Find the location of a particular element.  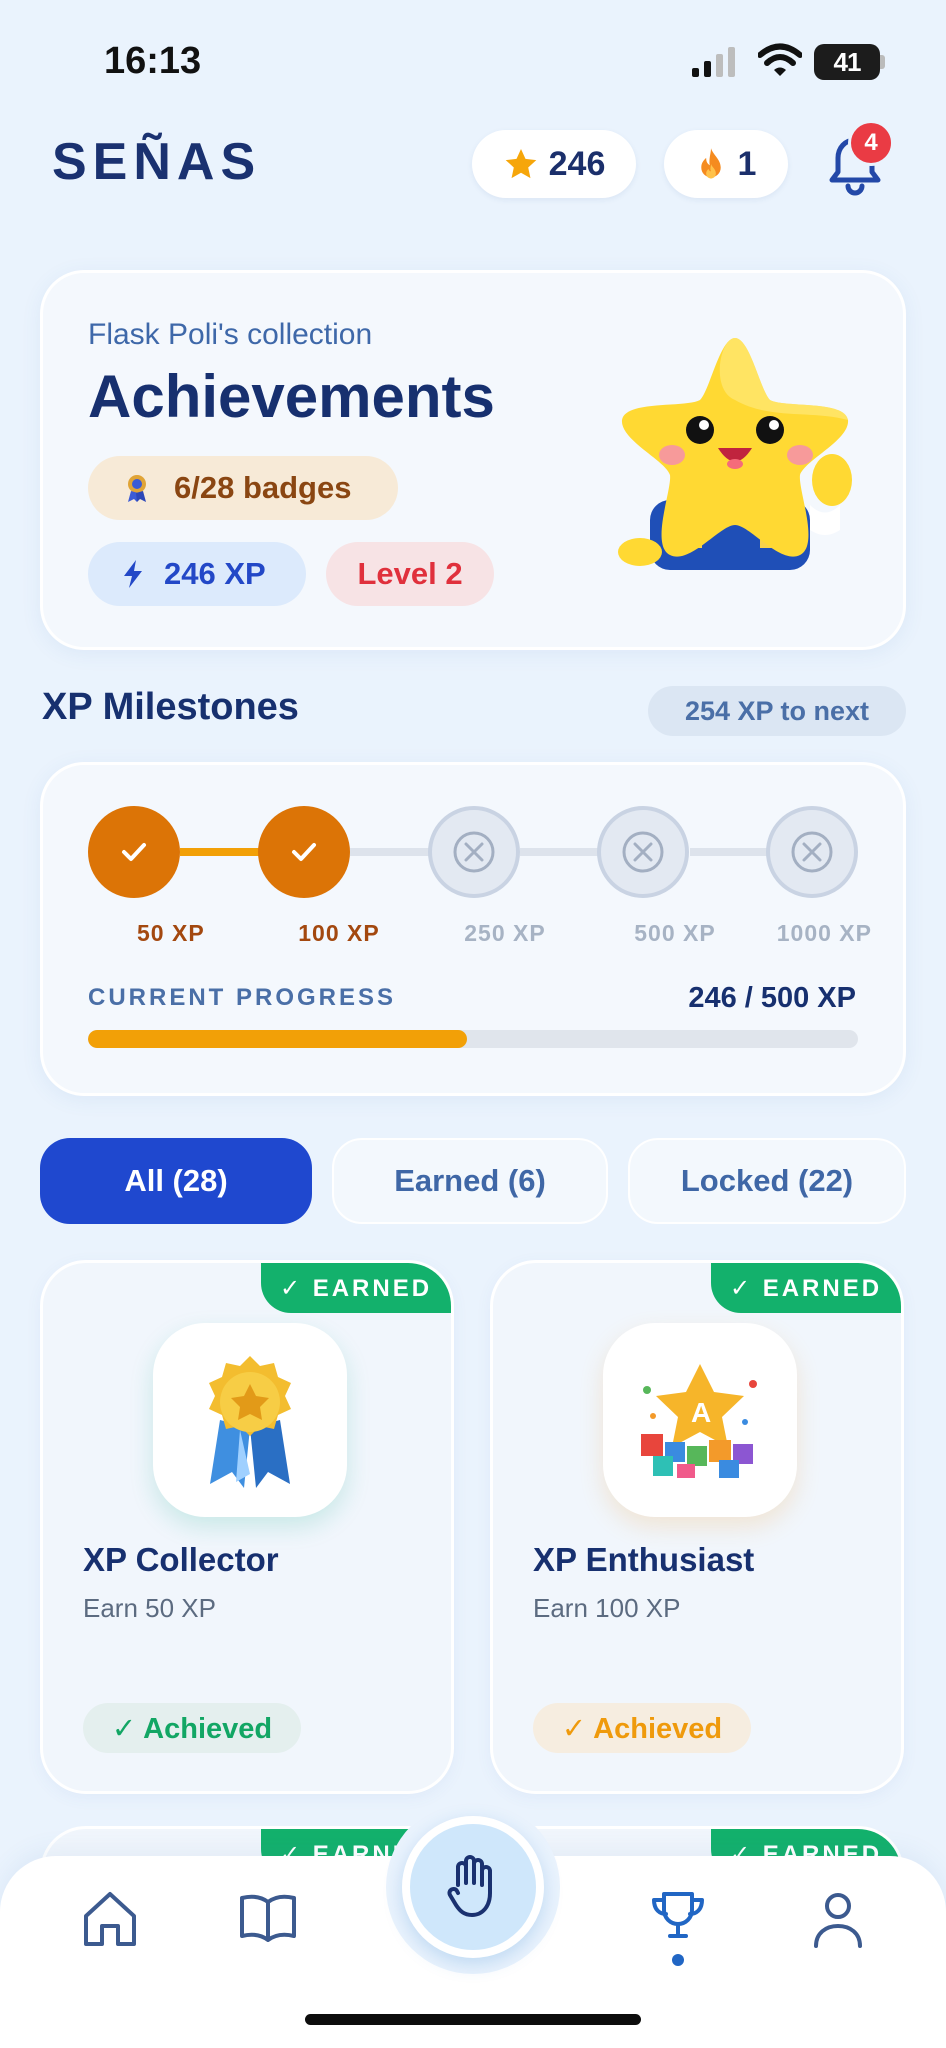

ribbon-icon is located at coordinates (137, 488).